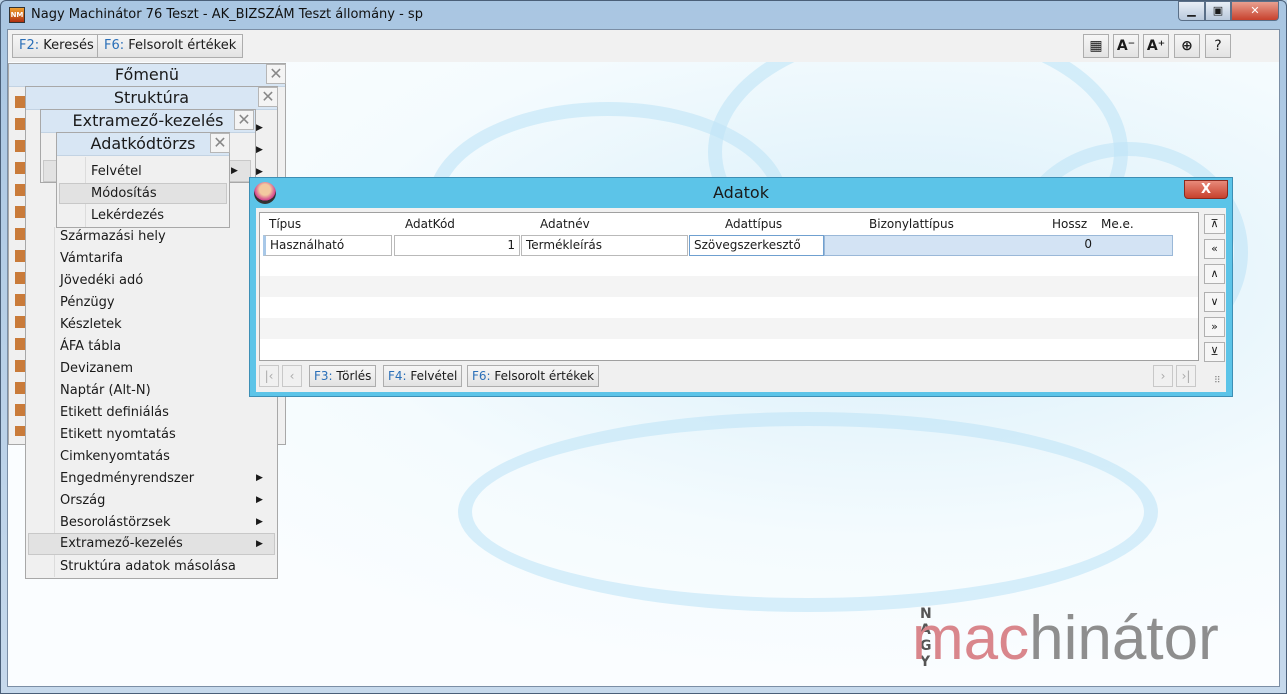 The width and height of the screenshot is (1287, 694). Describe the element at coordinates (1214, 302) in the screenshot. I see `row-down-icon: ∨` at that location.